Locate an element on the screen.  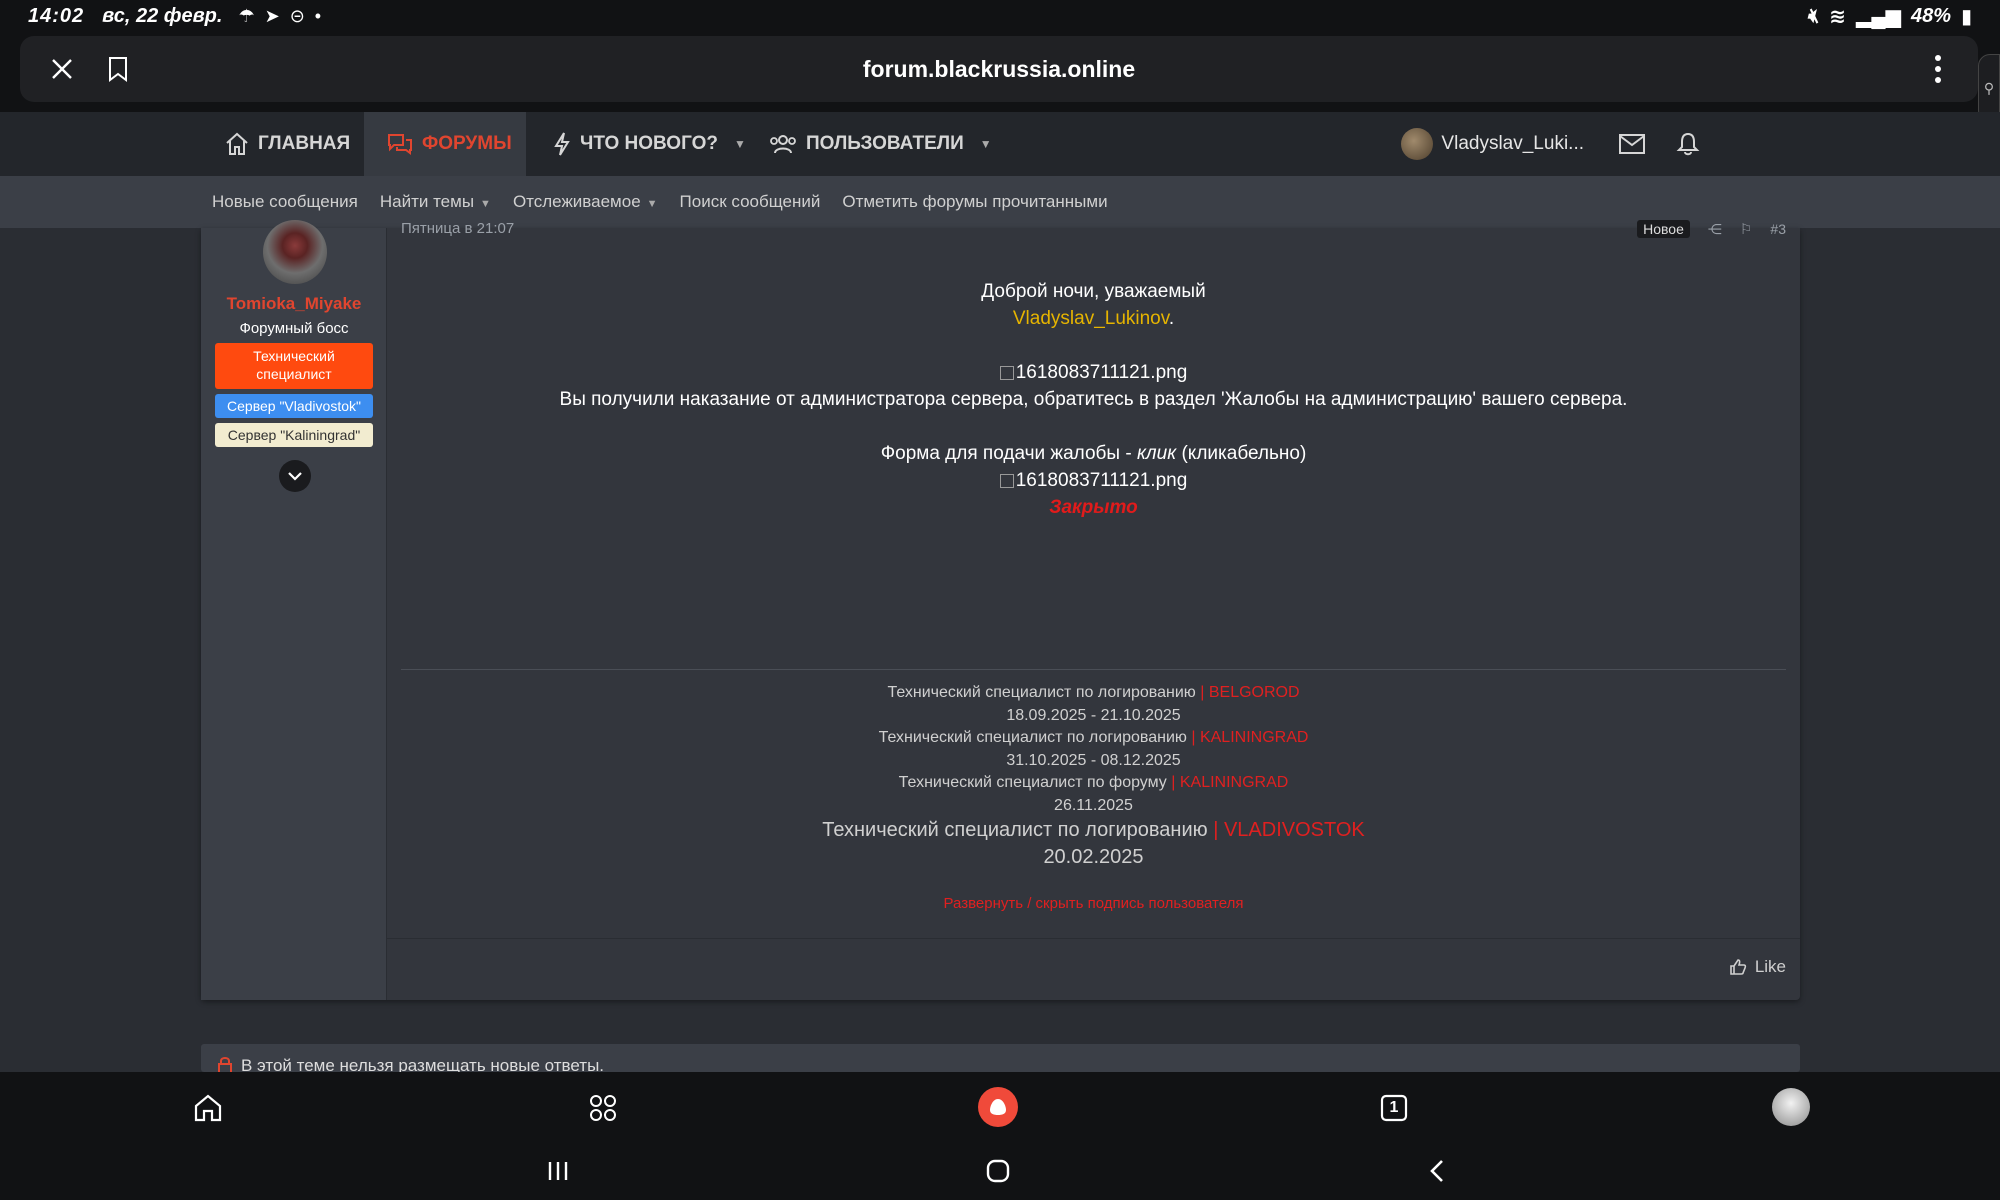
form-suffix: (кликабельно) is located at coordinates (1241, 453).